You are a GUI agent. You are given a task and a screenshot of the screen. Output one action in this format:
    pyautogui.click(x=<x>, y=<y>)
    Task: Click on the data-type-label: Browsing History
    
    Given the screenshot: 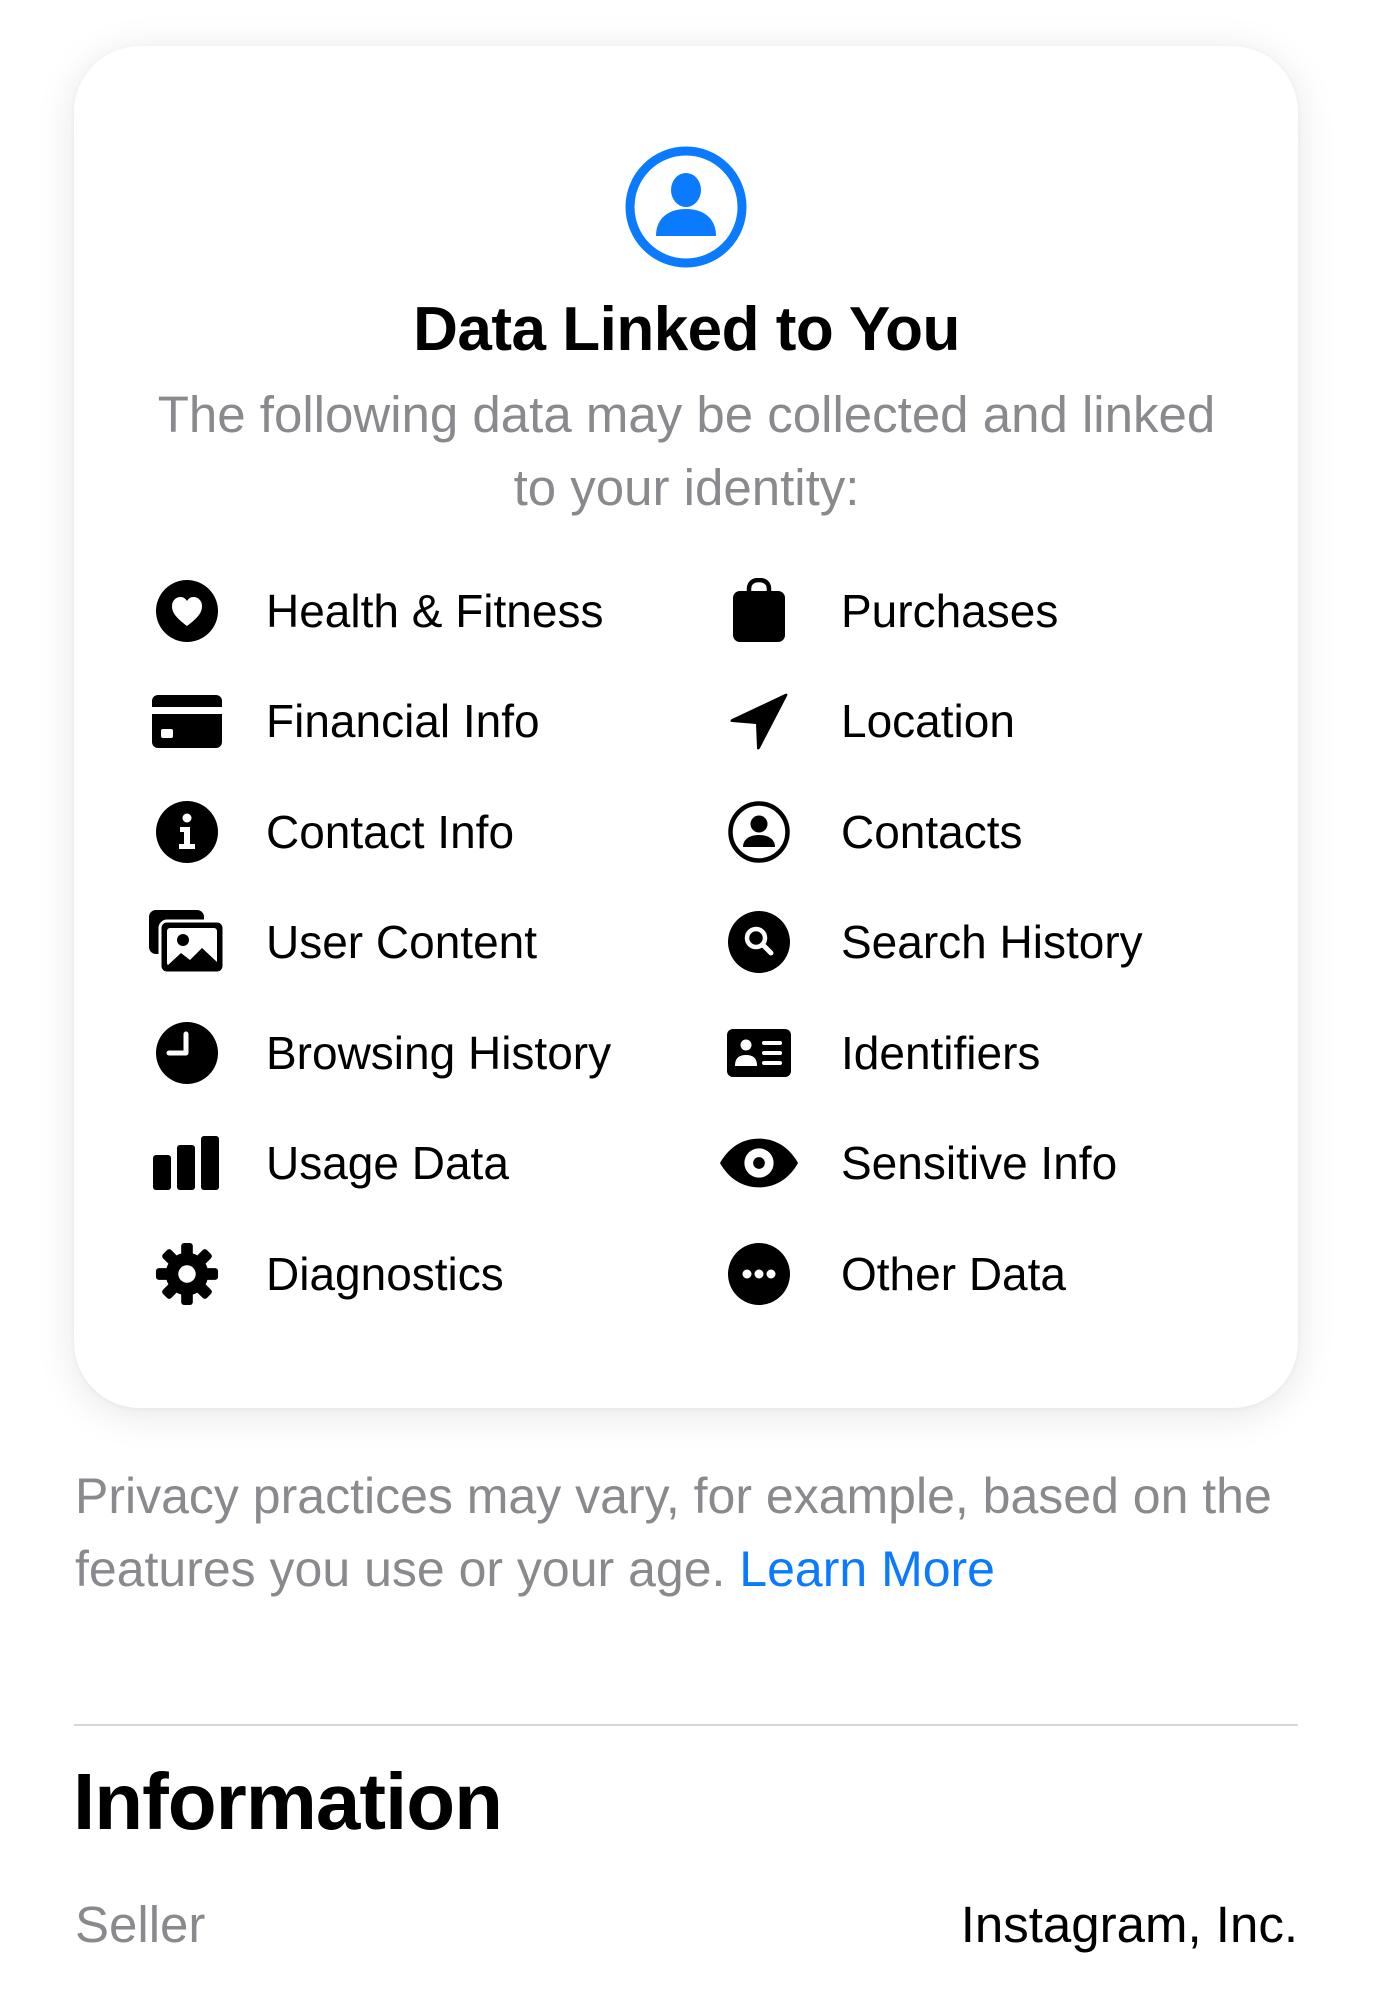 What is the action you would take?
    pyautogui.click(x=439, y=1053)
    